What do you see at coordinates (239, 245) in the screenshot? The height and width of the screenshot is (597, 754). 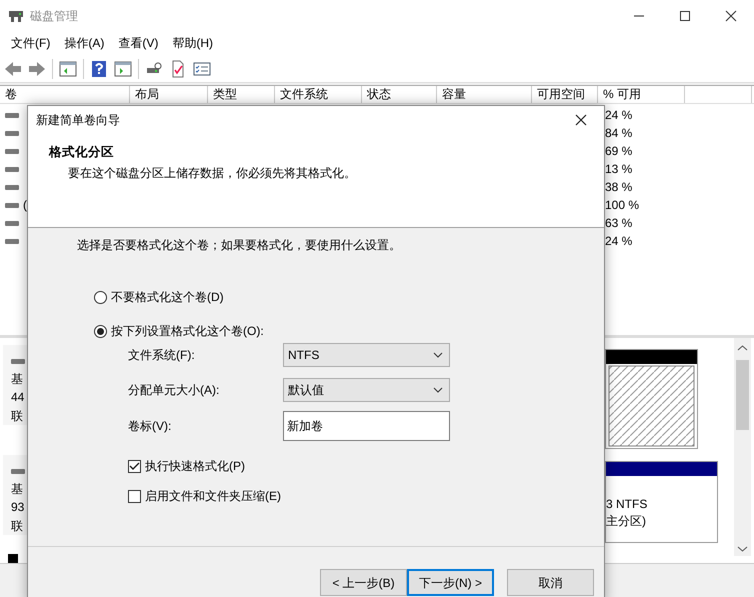 I see `instruction-text: 选择是否要格式化这个卷；如果要格式化，要使用什么设置。` at bounding box center [239, 245].